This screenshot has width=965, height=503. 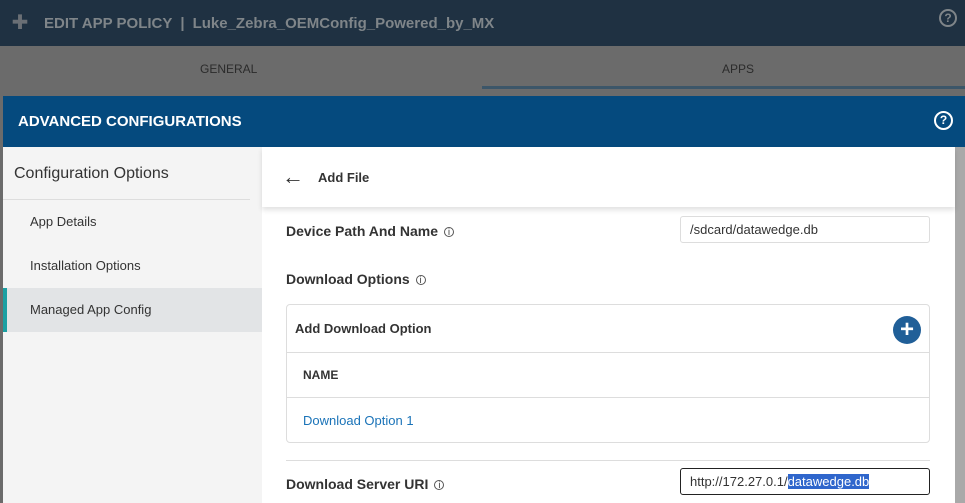 What do you see at coordinates (132, 310) in the screenshot?
I see `sidebar-item-managed-app-config: Managed App Config` at bounding box center [132, 310].